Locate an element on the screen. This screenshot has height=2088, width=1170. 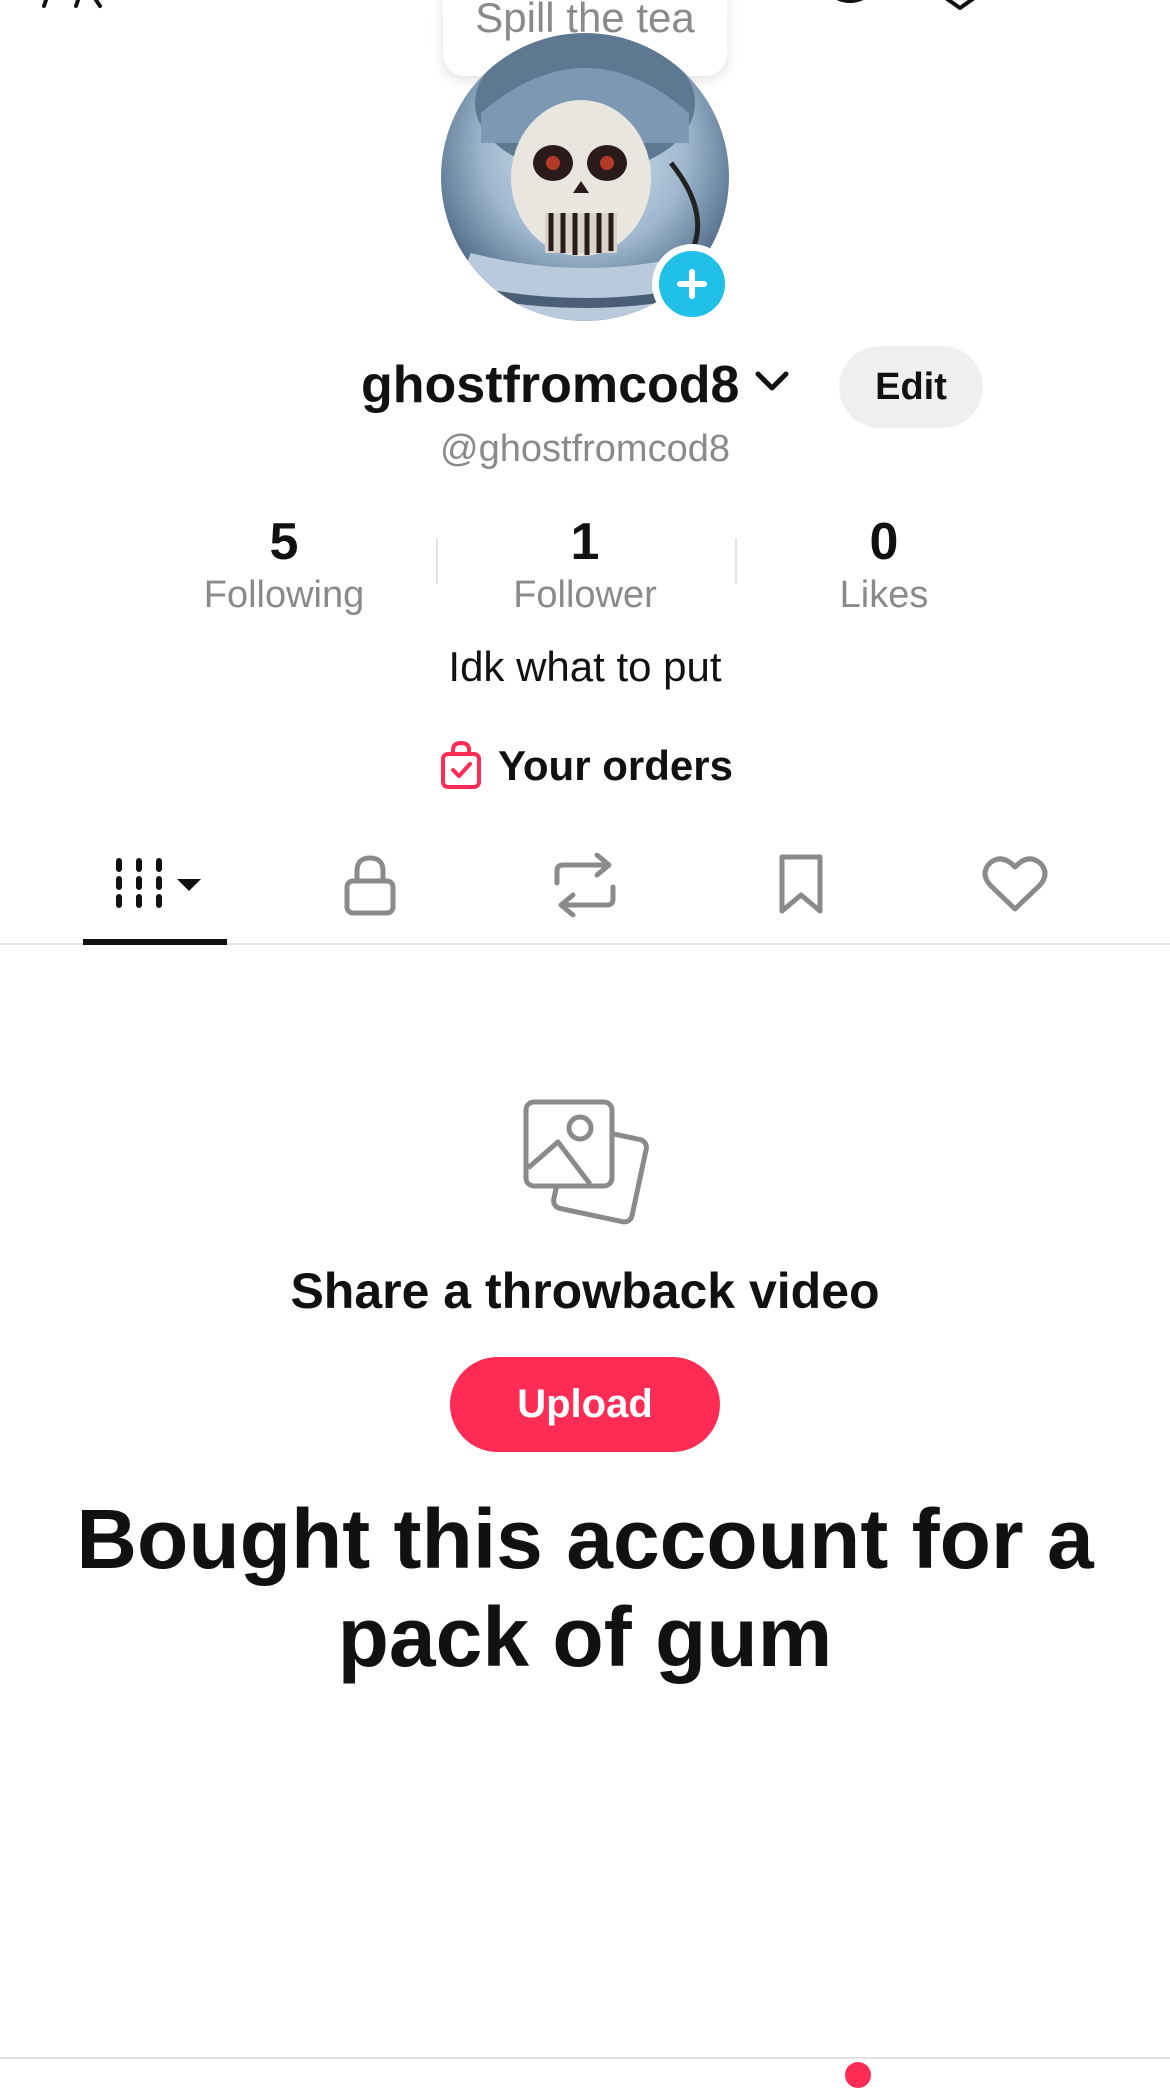
add-avatar-button is located at coordinates (692, 284).